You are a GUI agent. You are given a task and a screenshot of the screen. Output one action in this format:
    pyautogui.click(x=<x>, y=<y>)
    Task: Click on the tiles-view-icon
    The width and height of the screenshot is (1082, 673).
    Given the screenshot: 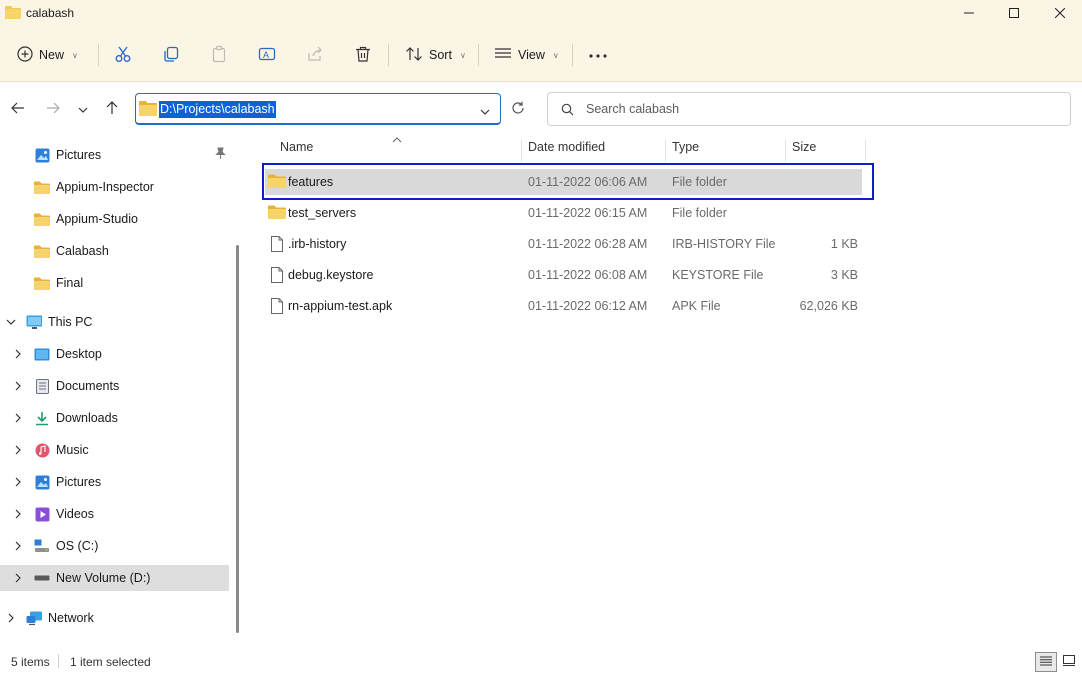 What is the action you would take?
    pyautogui.click(x=1069, y=662)
    